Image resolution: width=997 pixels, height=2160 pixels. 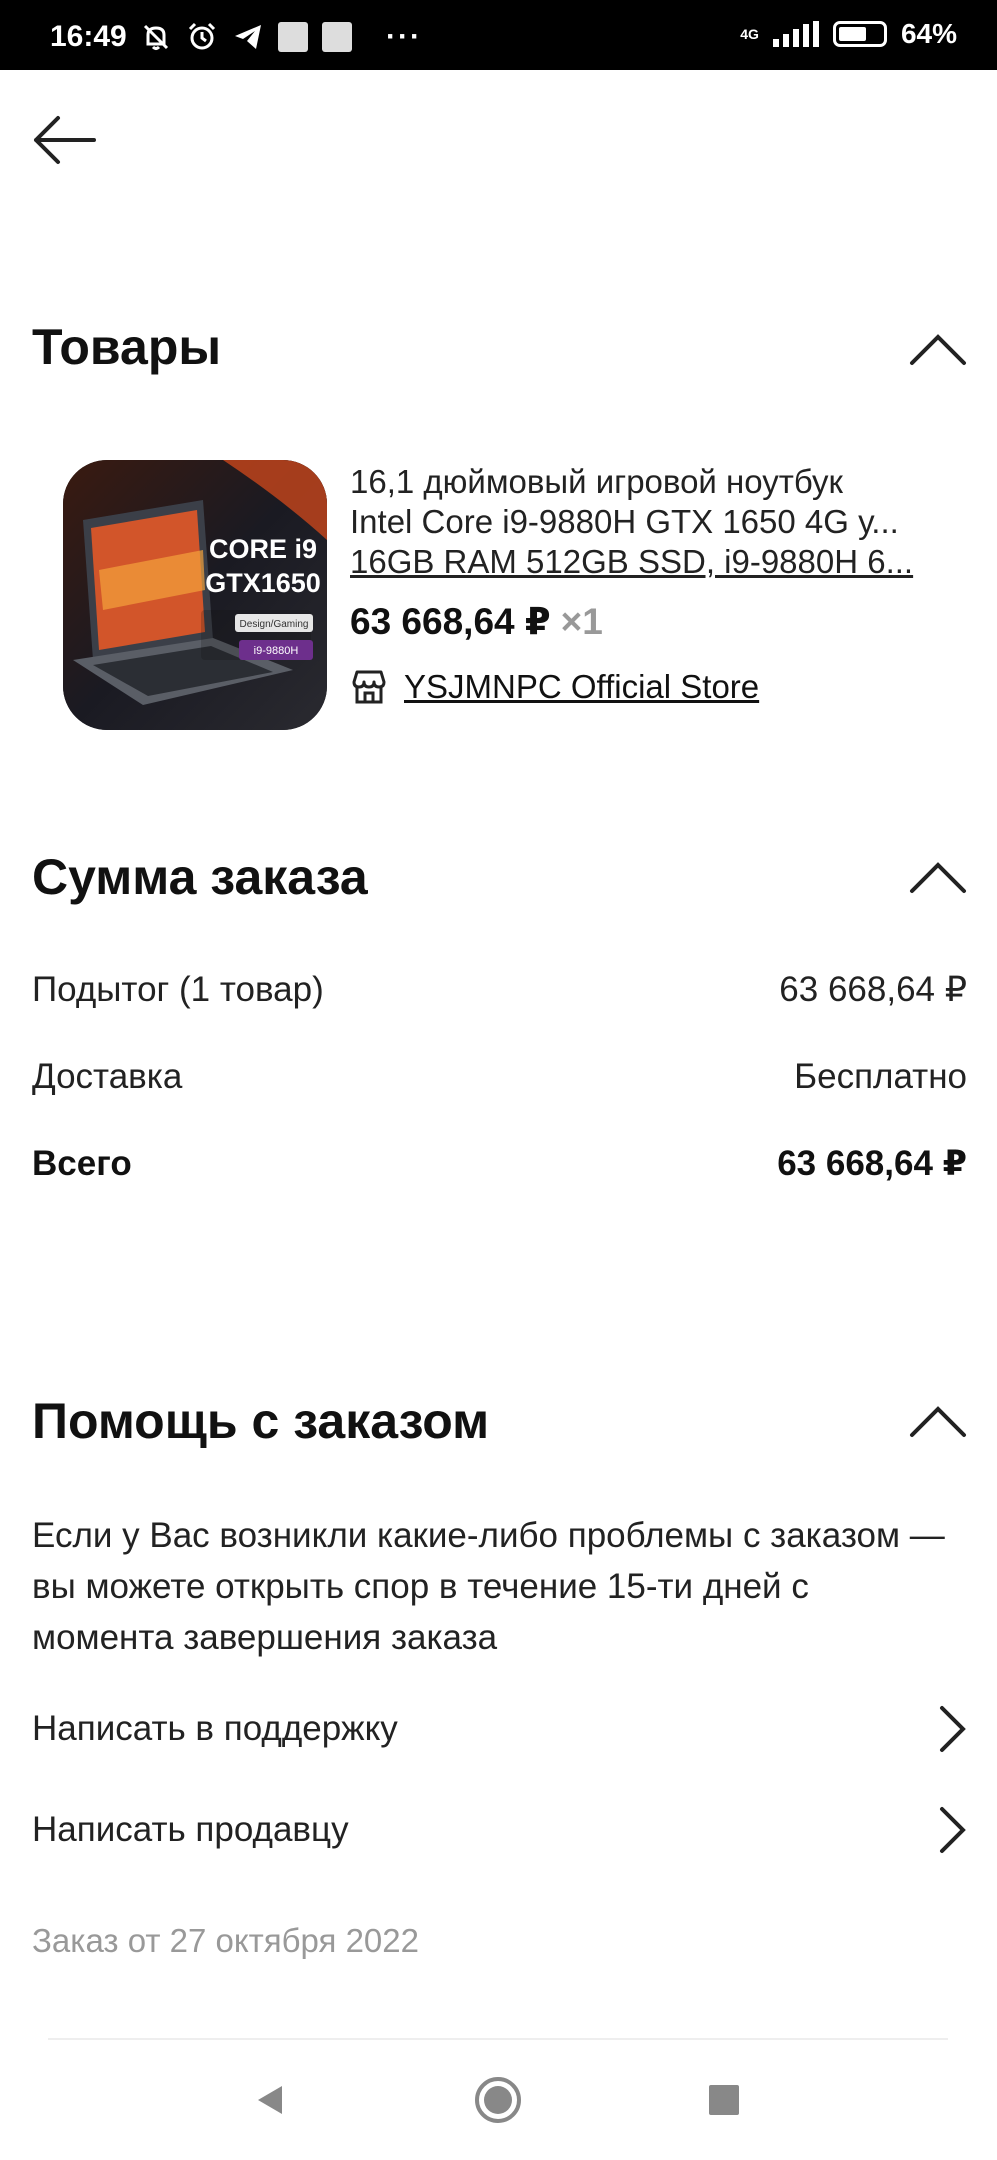 What do you see at coordinates (880, 1076) in the screenshot?
I see `delivery-value: Бесплатно` at bounding box center [880, 1076].